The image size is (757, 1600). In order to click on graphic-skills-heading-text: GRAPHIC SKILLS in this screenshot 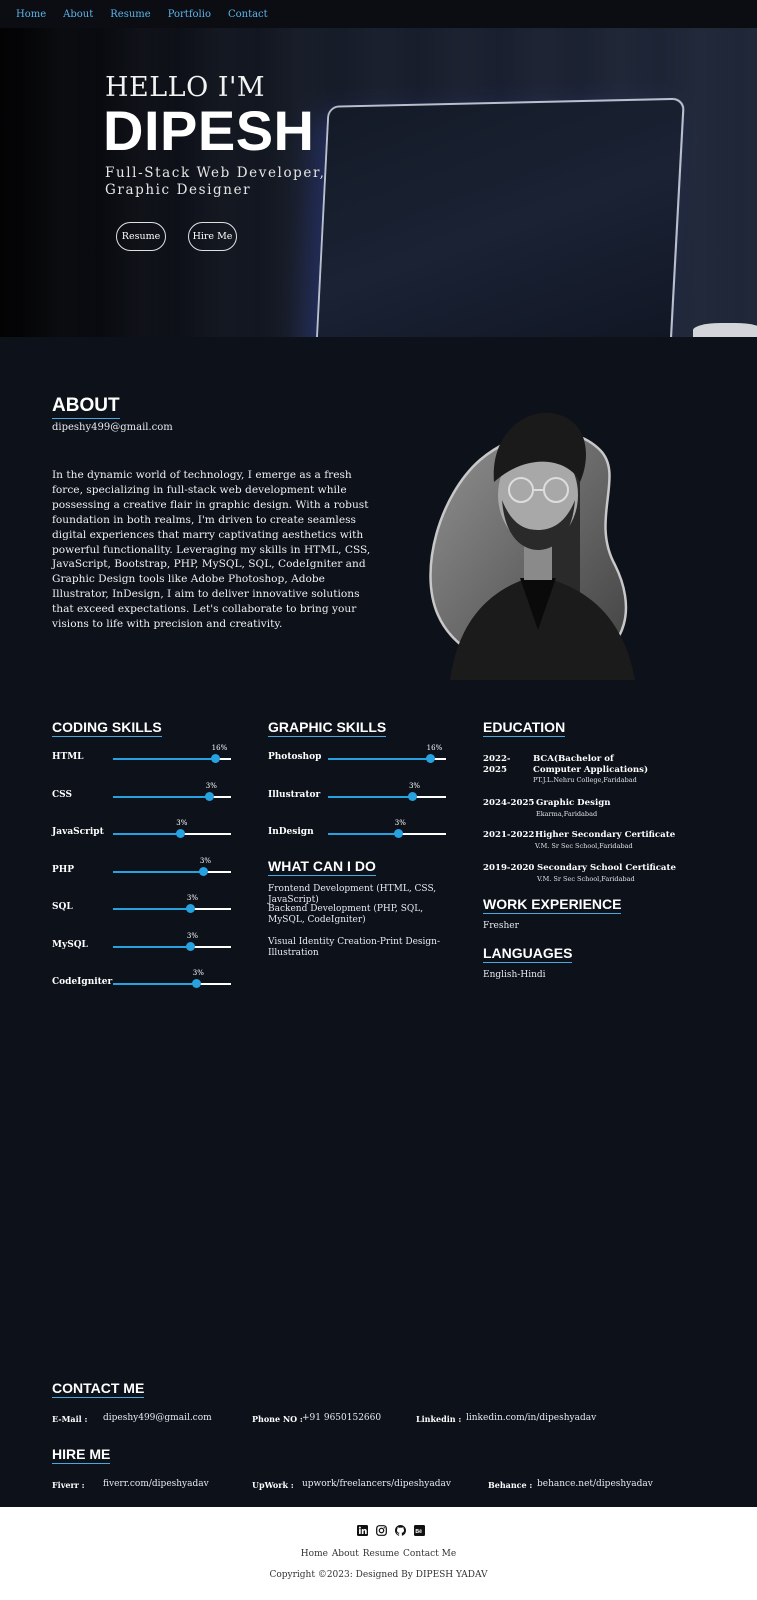, I will do `click(327, 727)`.